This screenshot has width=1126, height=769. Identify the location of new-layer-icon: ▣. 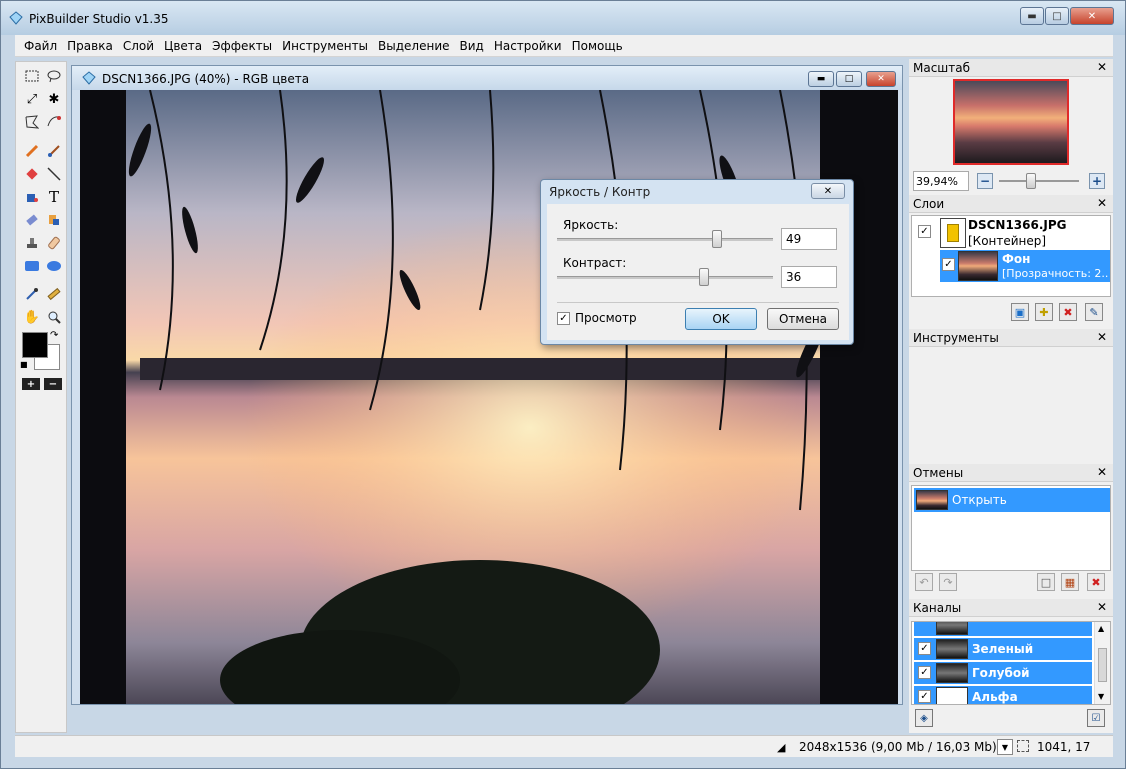
(1020, 312).